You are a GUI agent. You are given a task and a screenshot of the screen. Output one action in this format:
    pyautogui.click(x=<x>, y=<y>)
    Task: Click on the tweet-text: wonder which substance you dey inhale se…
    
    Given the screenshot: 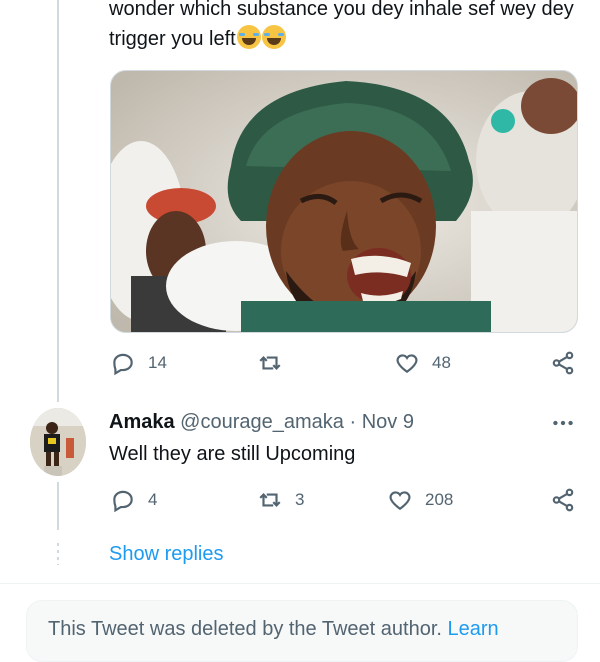 What is the action you would take?
    pyautogui.click(x=341, y=25)
    